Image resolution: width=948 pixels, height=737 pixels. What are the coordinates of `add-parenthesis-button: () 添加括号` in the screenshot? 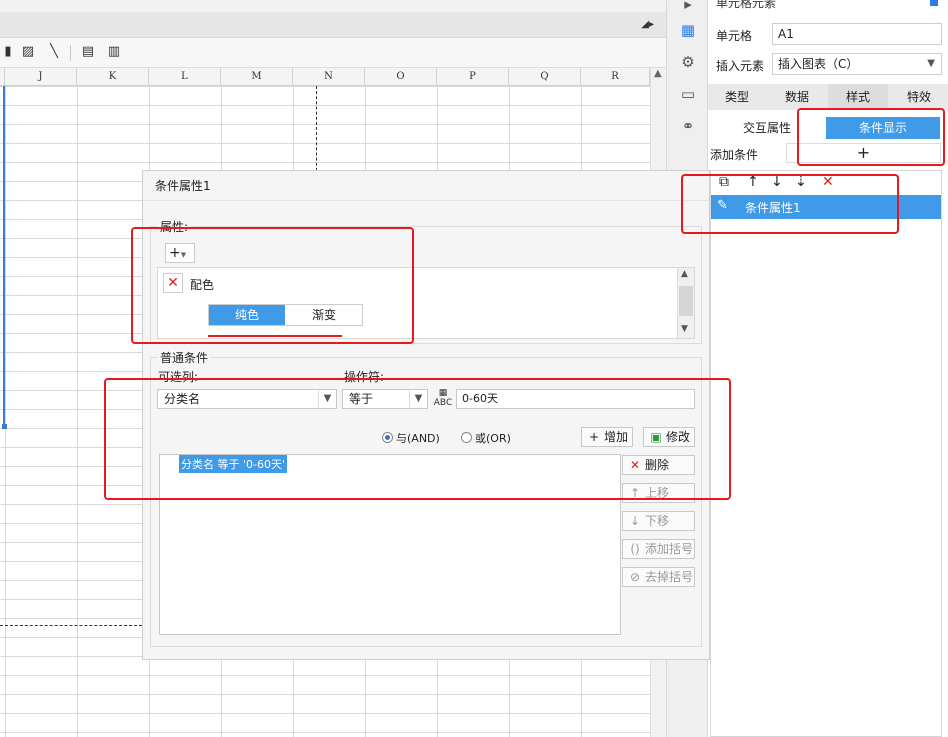 It's located at (658, 549).